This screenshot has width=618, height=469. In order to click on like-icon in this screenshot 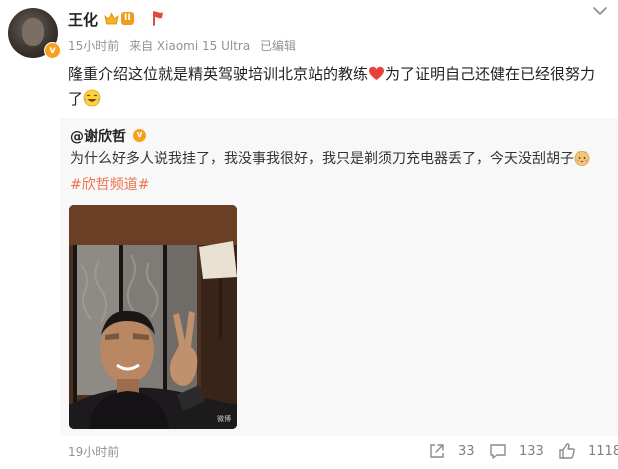, I will do `click(567, 451)`.